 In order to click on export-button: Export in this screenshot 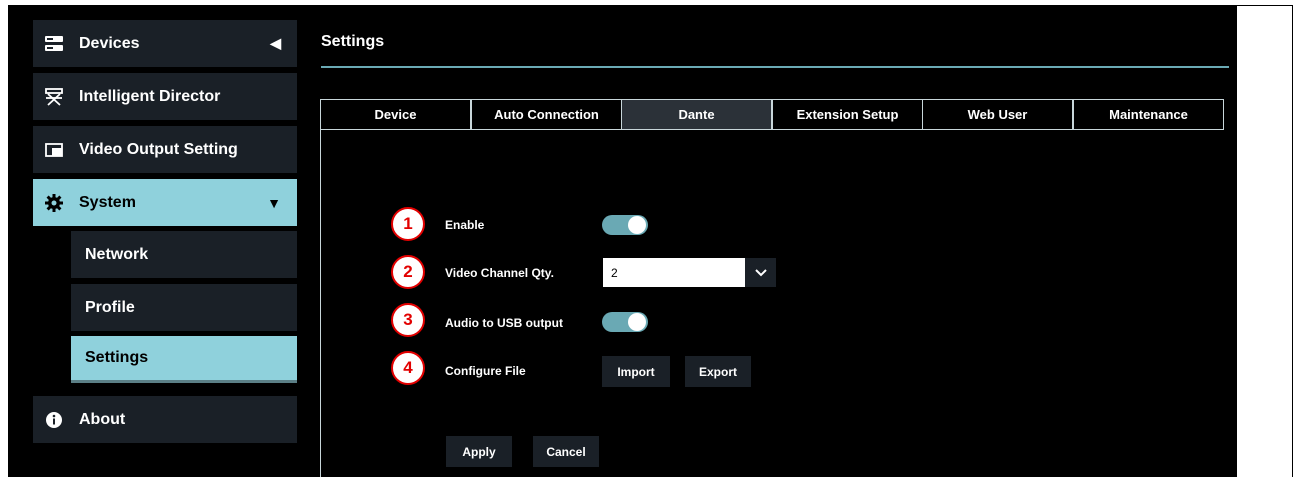, I will do `click(718, 371)`.